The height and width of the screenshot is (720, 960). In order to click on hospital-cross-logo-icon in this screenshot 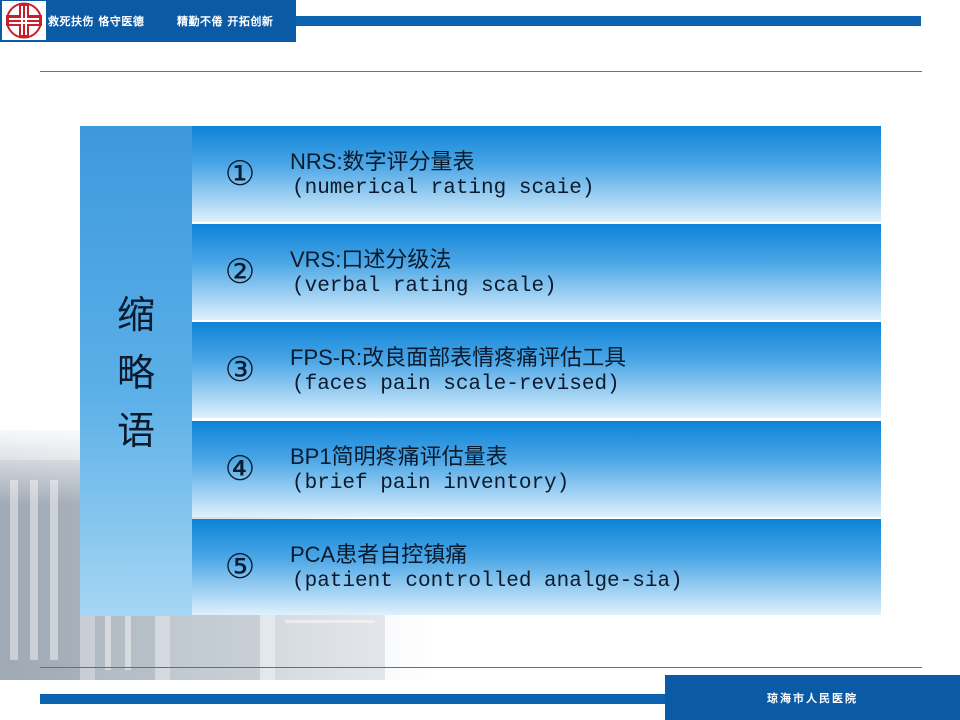, I will do `click(24, 20)`.